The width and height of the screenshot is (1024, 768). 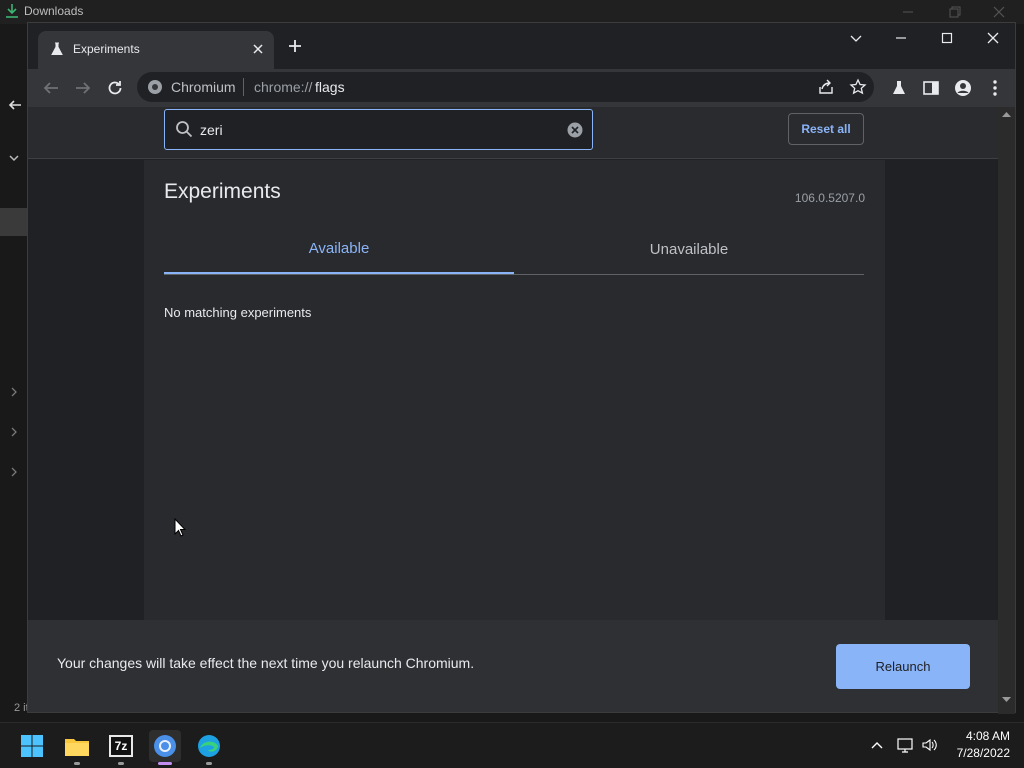 What do you see at coordinates (931, 88) in the screenshot?
I see `side-panel-icon` at bounding box center [931, 88].